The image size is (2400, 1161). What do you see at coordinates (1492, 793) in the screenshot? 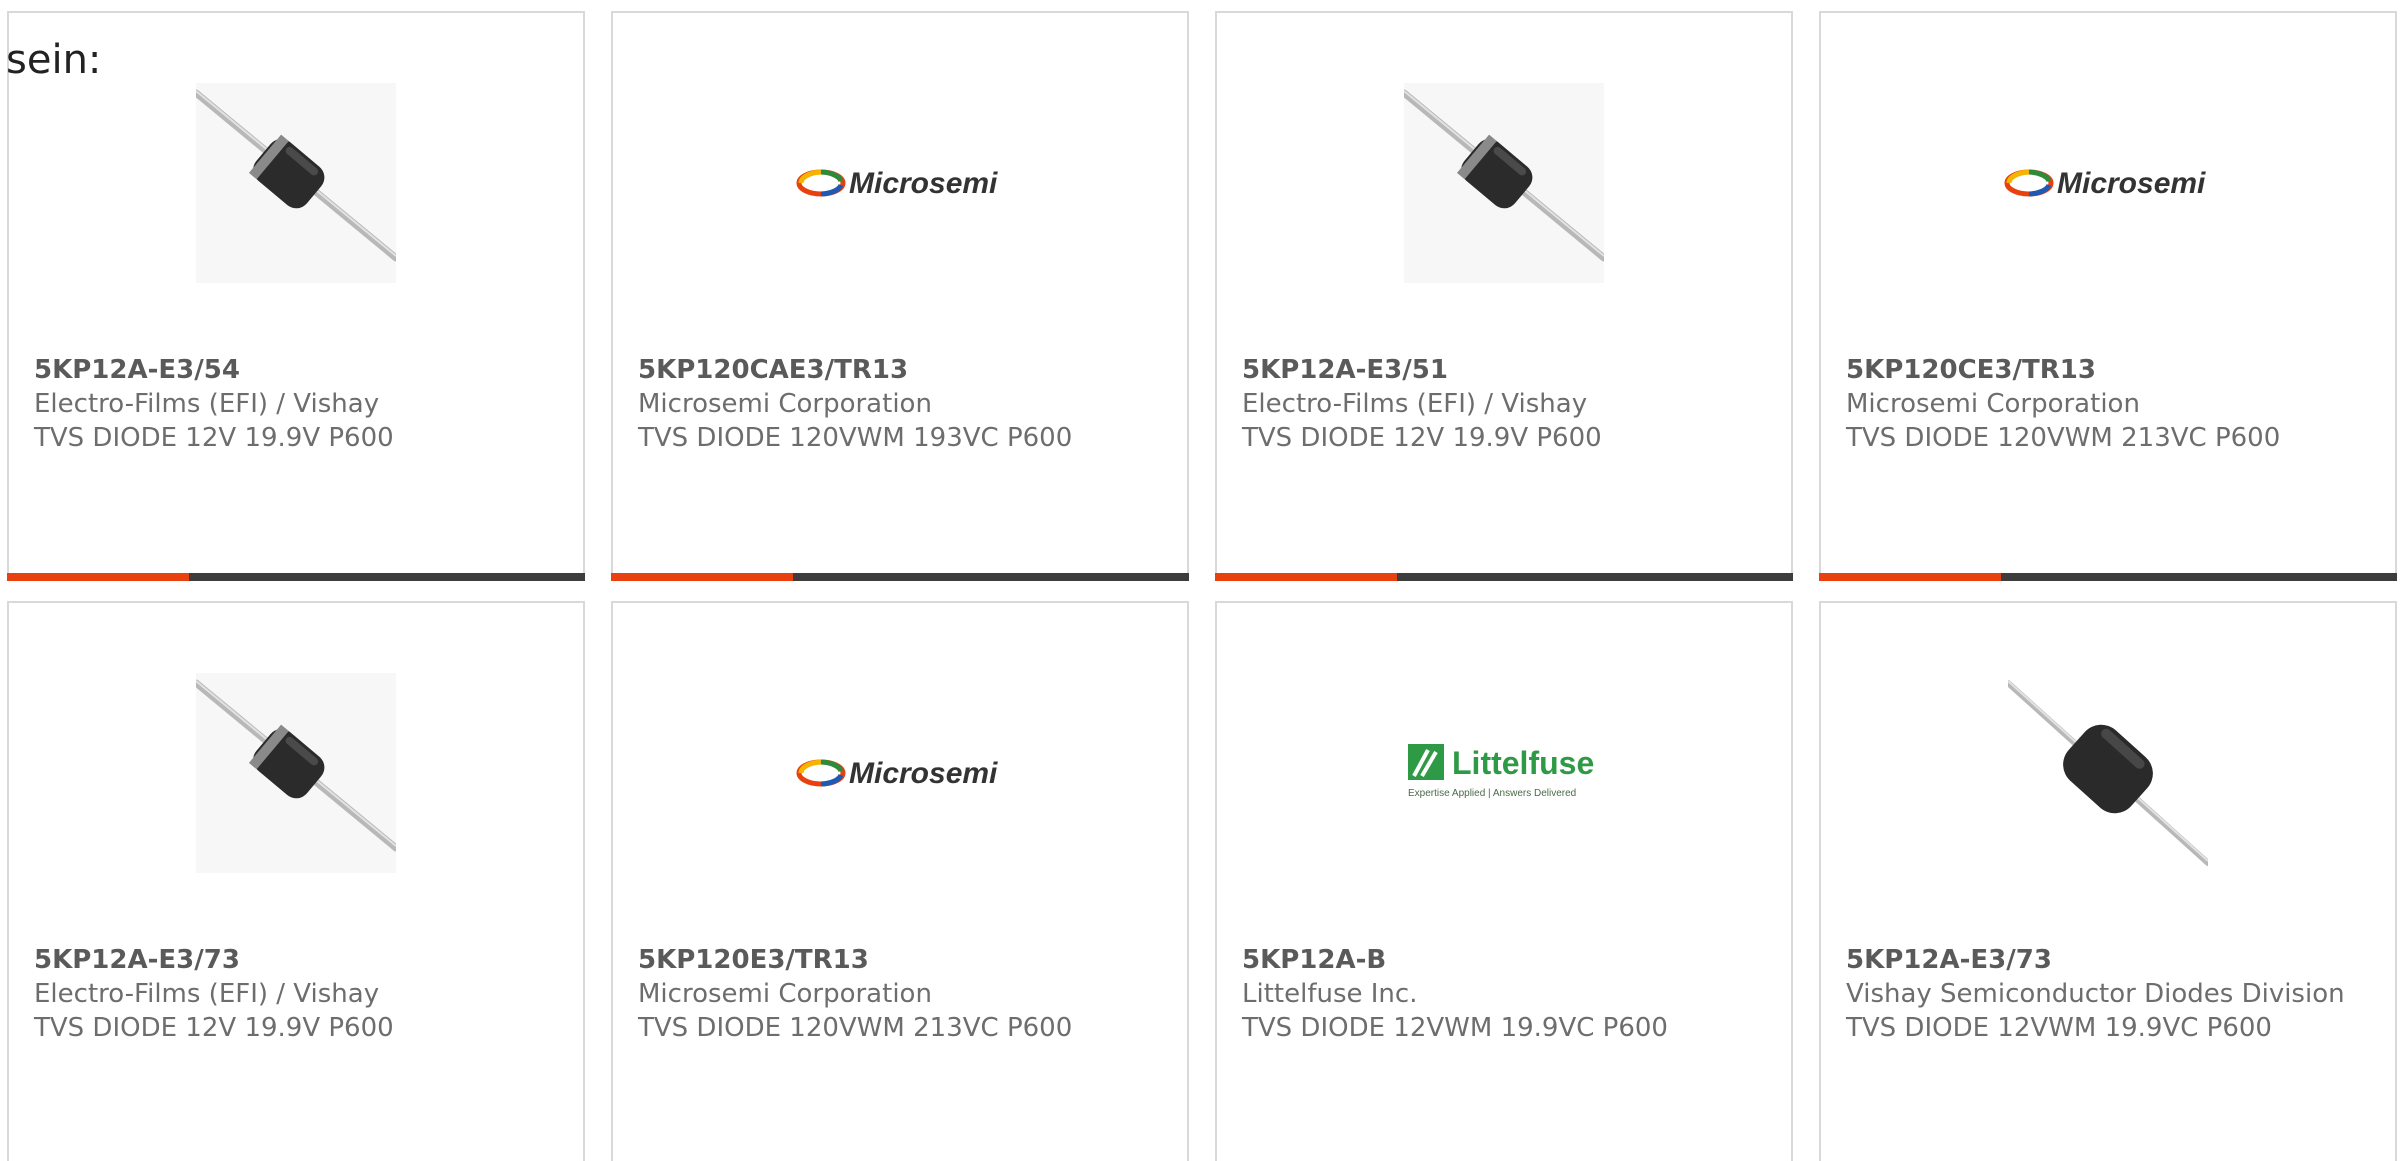
I see `svg-text:Expertise Applied | Answers De: Expertise Applied | Answers Delivered` at bounding box center [1492, 793].